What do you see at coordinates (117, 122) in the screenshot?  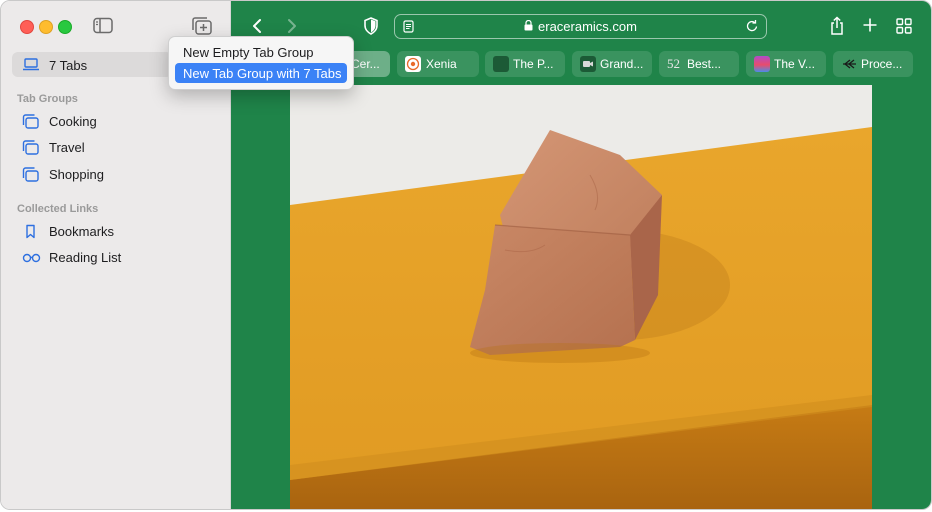 I see `sidebar-item-cooking: Cooking` at bounding box center [117, 122].